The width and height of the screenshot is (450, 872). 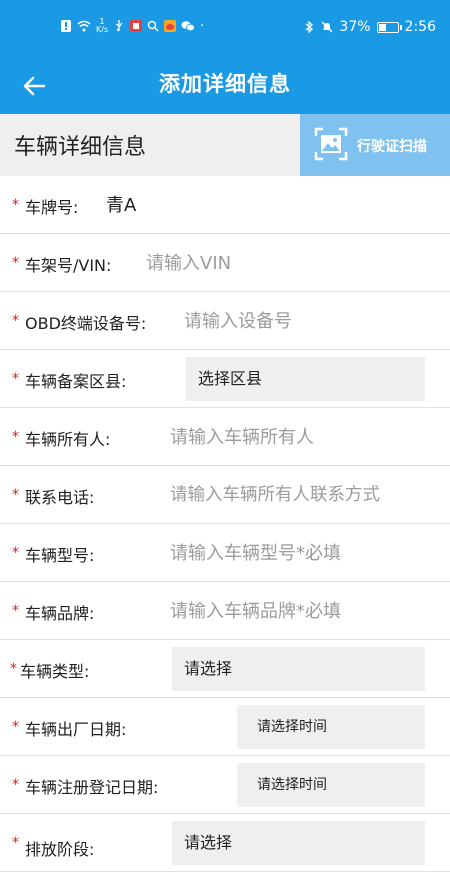 I want to click on model-label: 车辆型号:, so click(x=60, y=555).